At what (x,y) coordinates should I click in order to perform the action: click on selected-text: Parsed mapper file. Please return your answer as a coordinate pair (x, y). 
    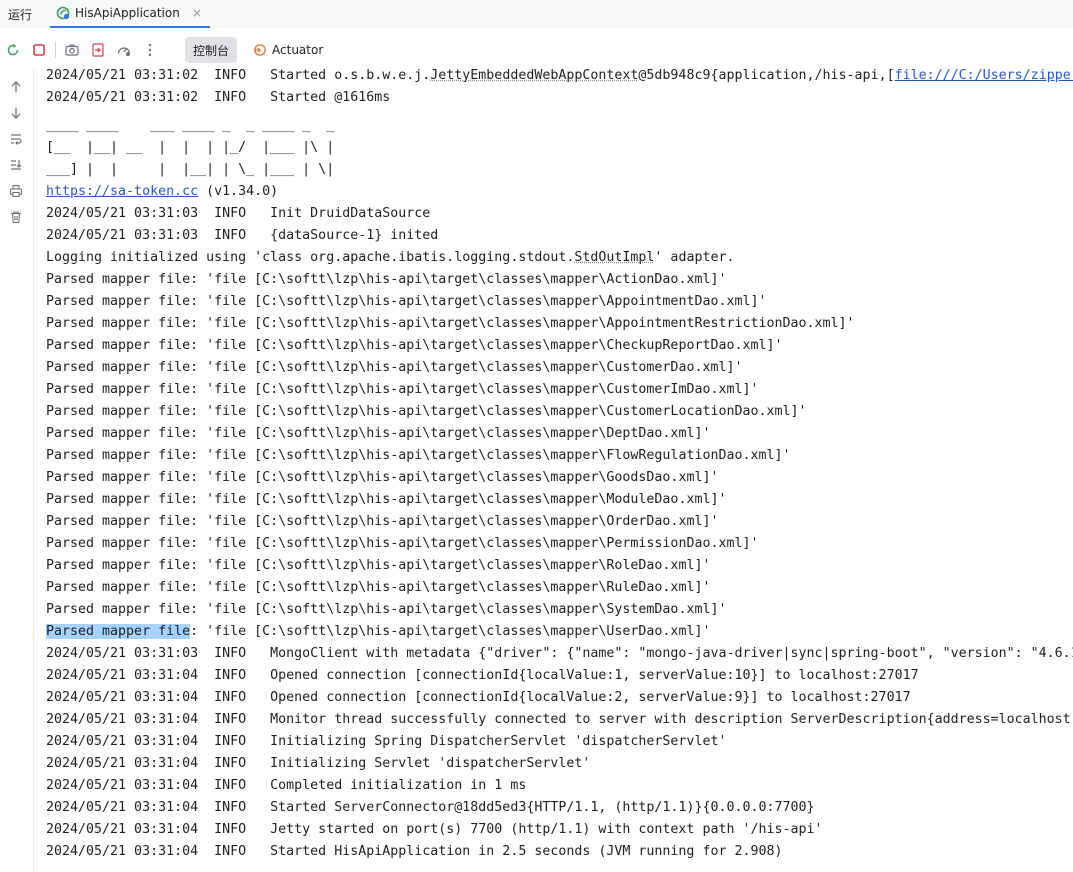
    Looking at the image, I should click on (118, 631).